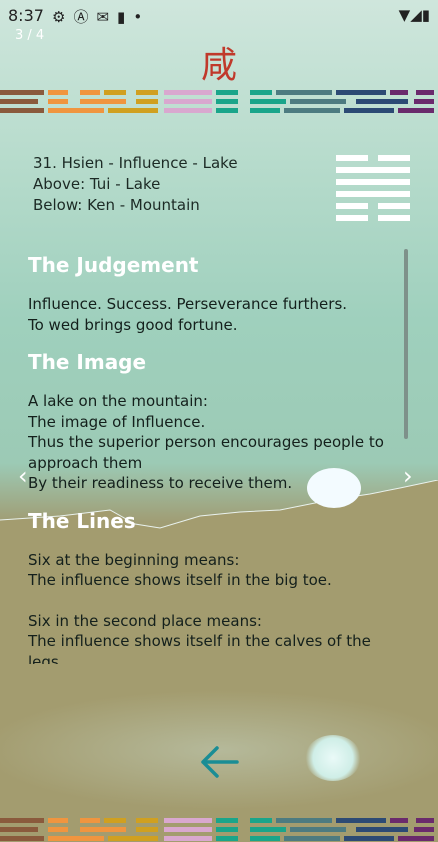 This screenshot has height=842, width=438. Describe the element at coordinates (333, 758) in the screenshot. I see `sun-reflection` at that location.